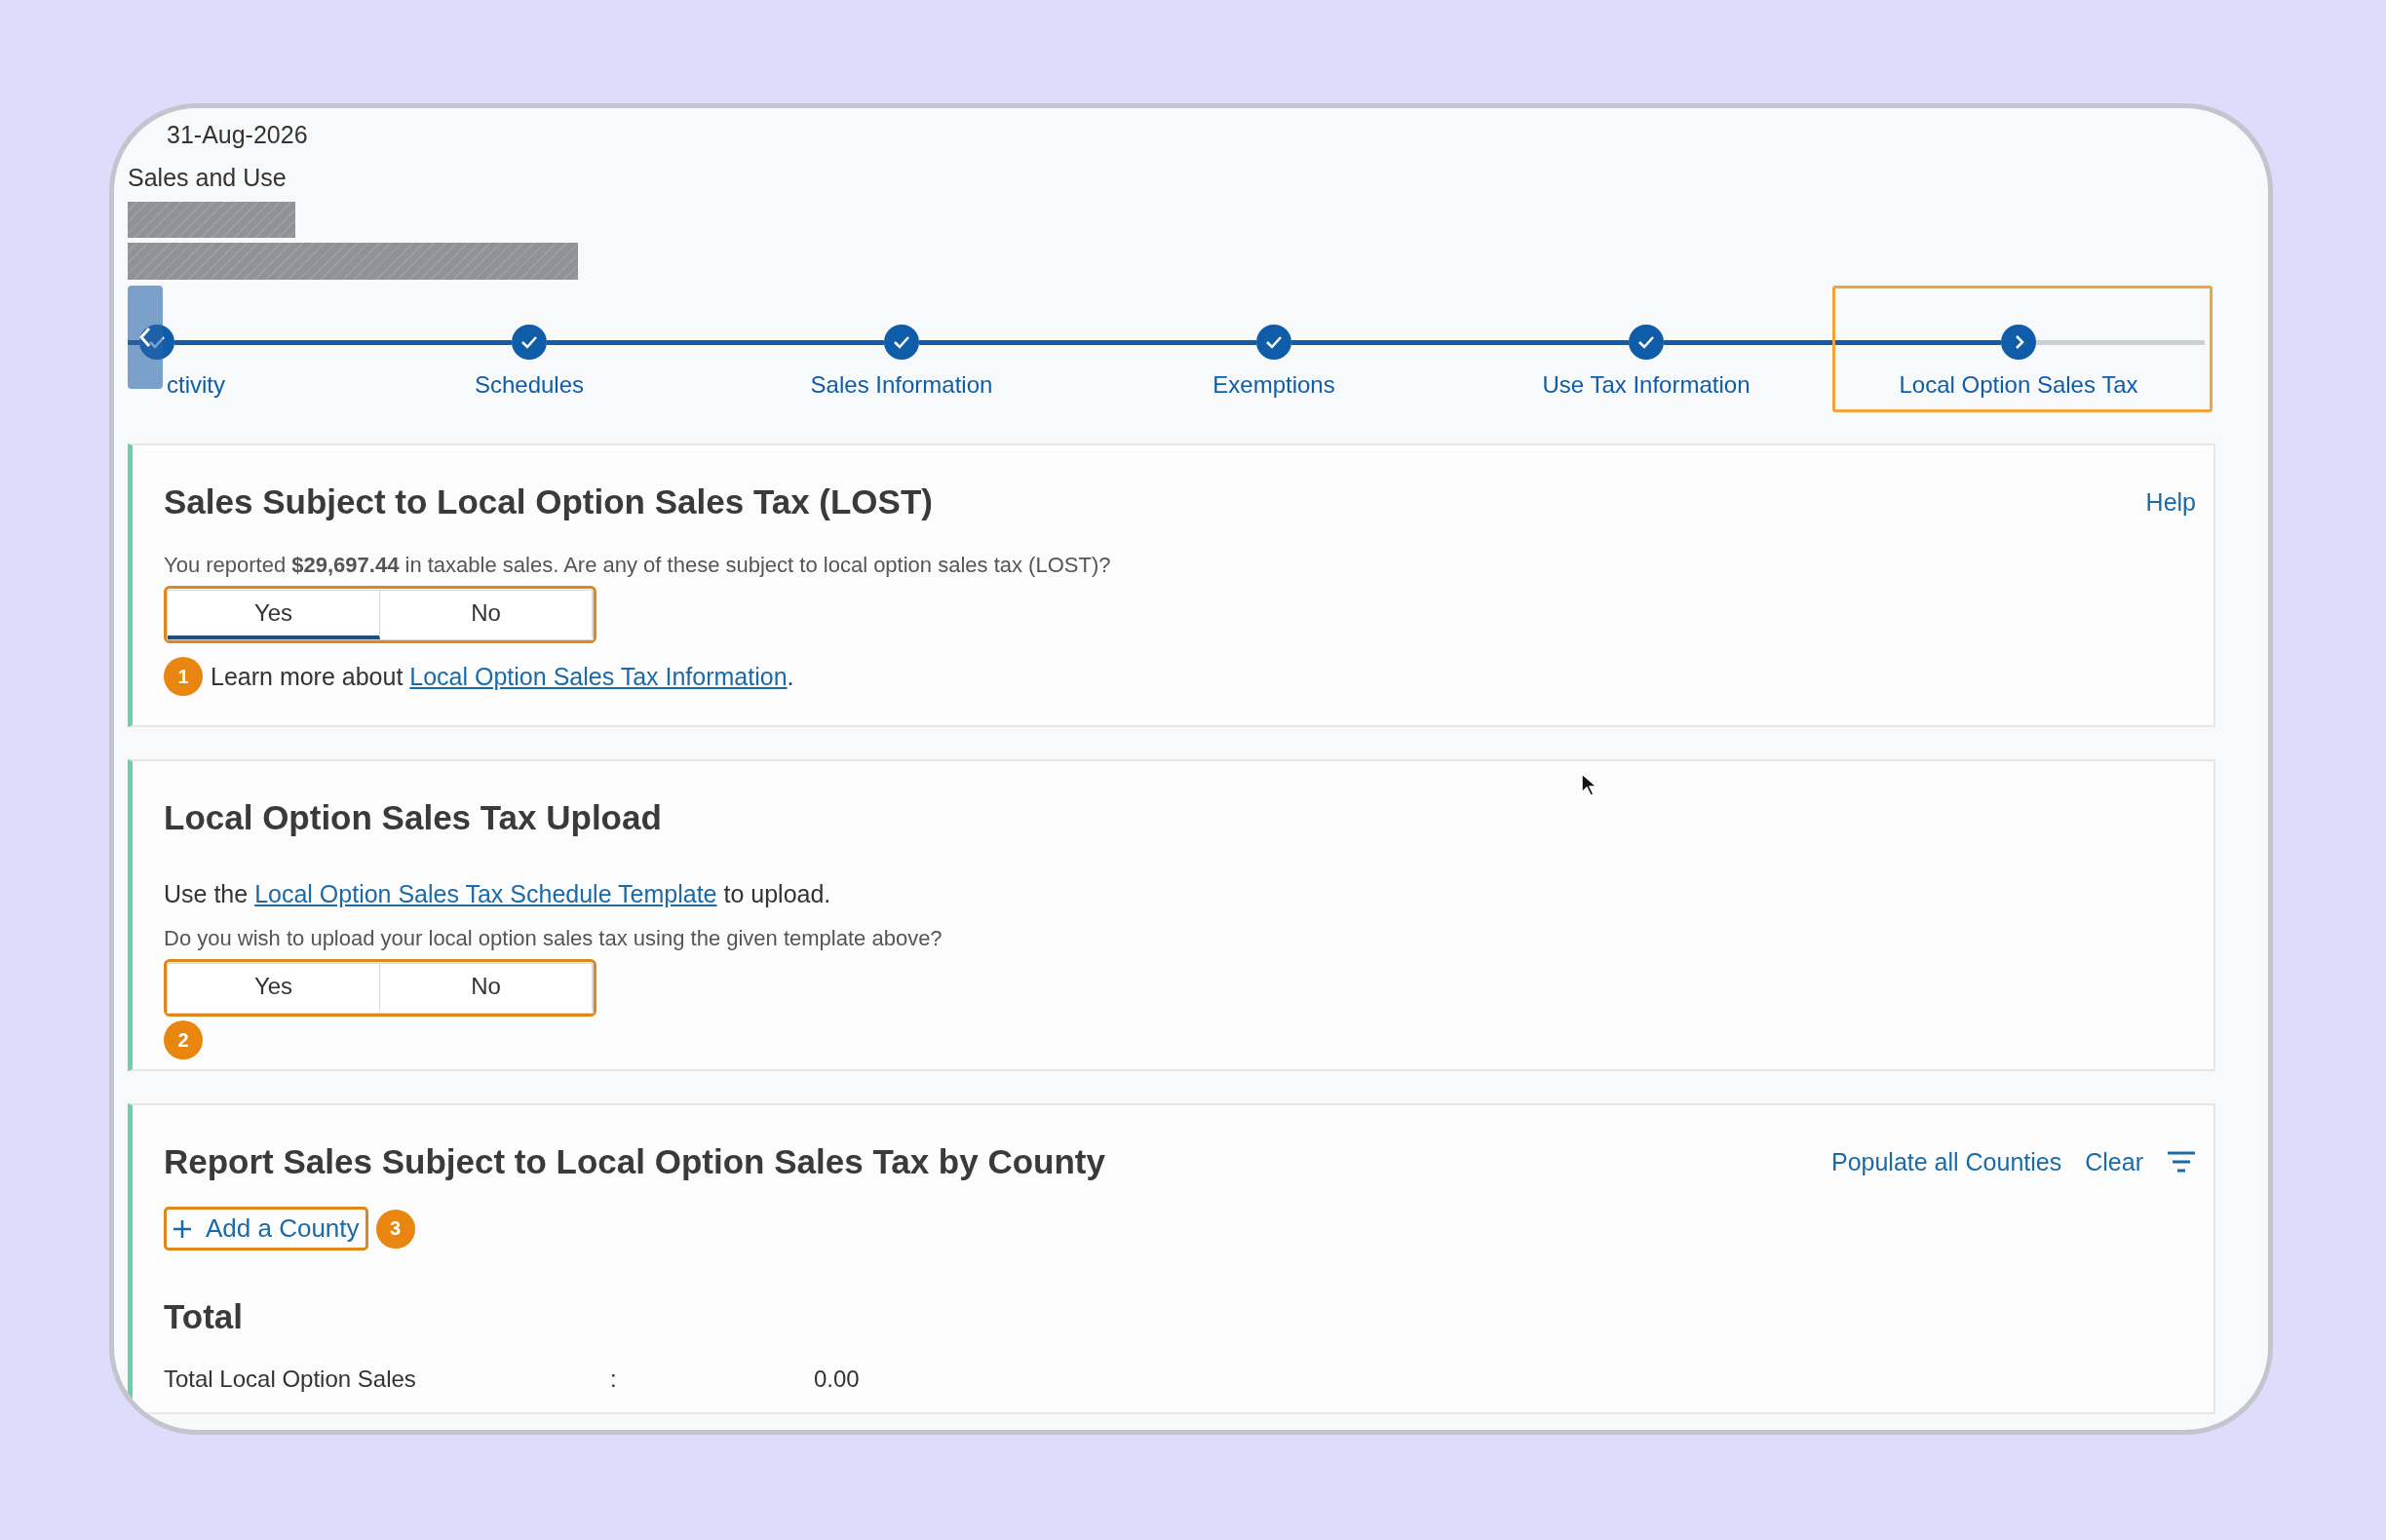 The width and height of the screenshot is (2386, 1540). Describe the element at coordinates (183, 1228) in the screenshot. I see `plus-icon` at that location.